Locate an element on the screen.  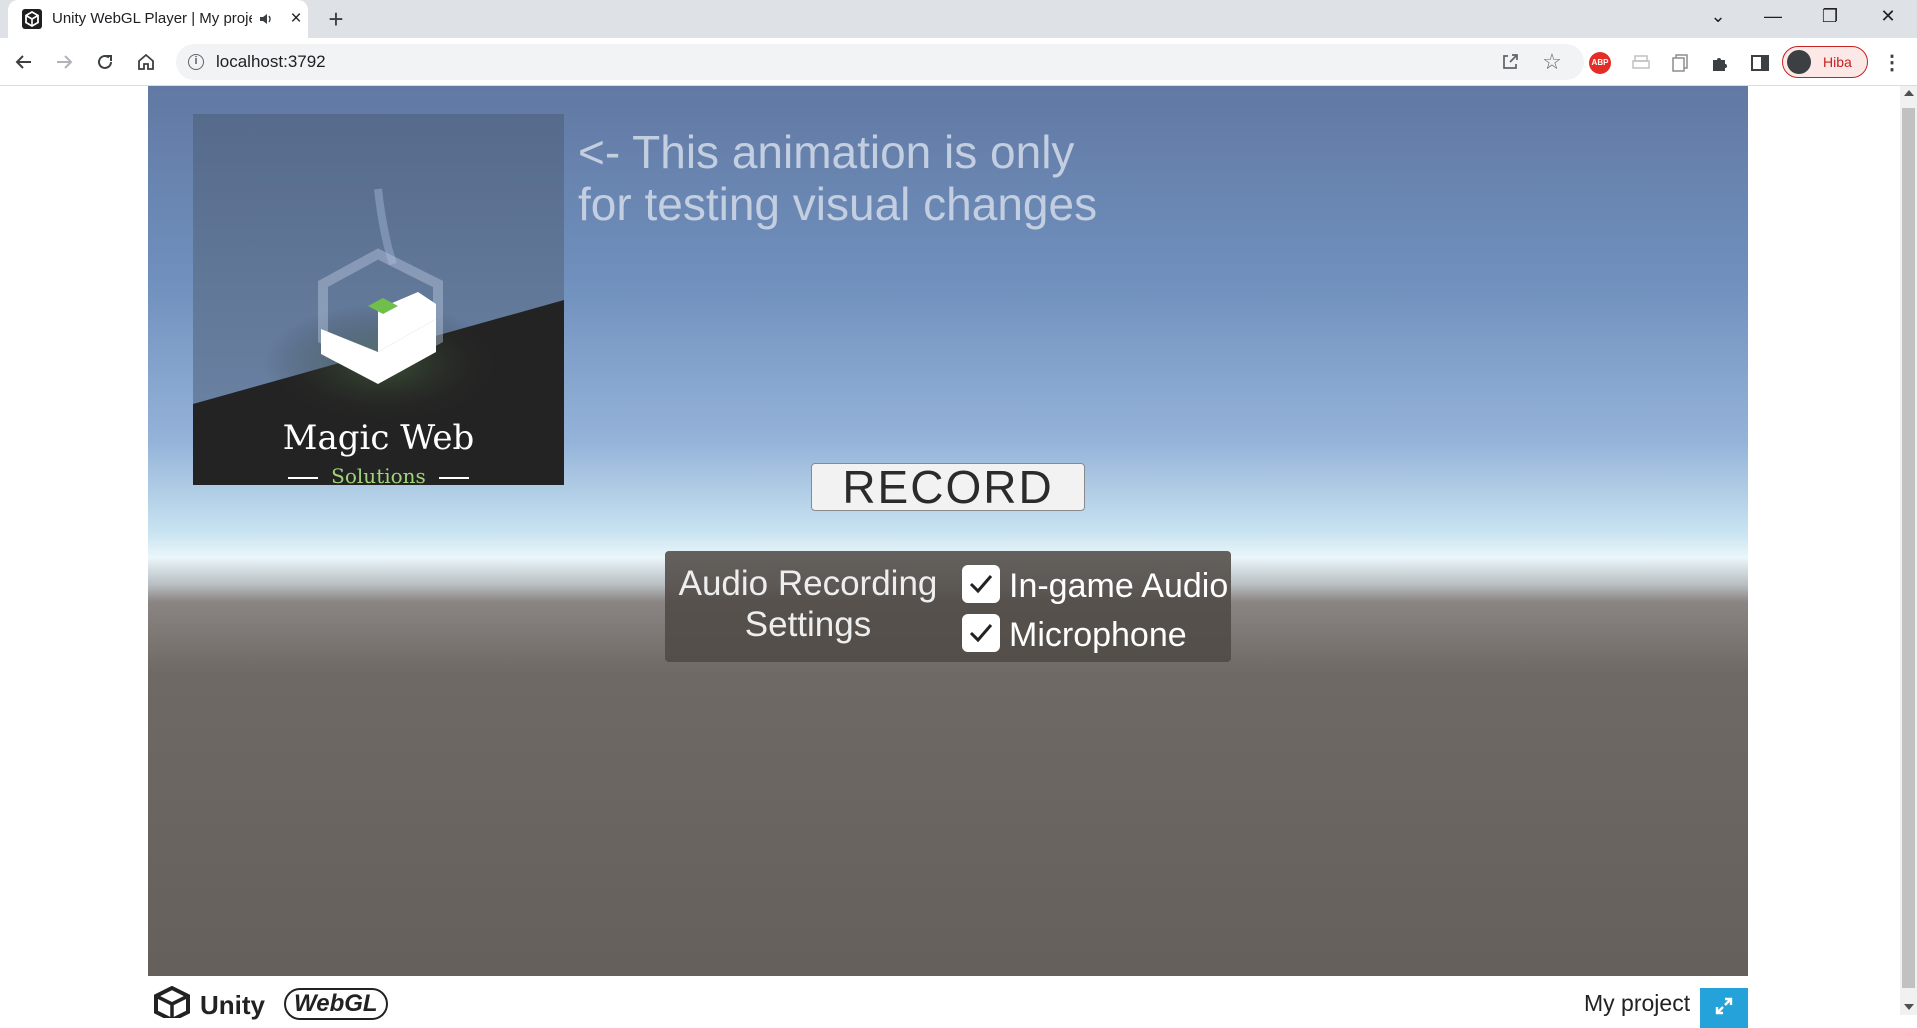
fullscreen-button is located at coordinates (1724, 1008).